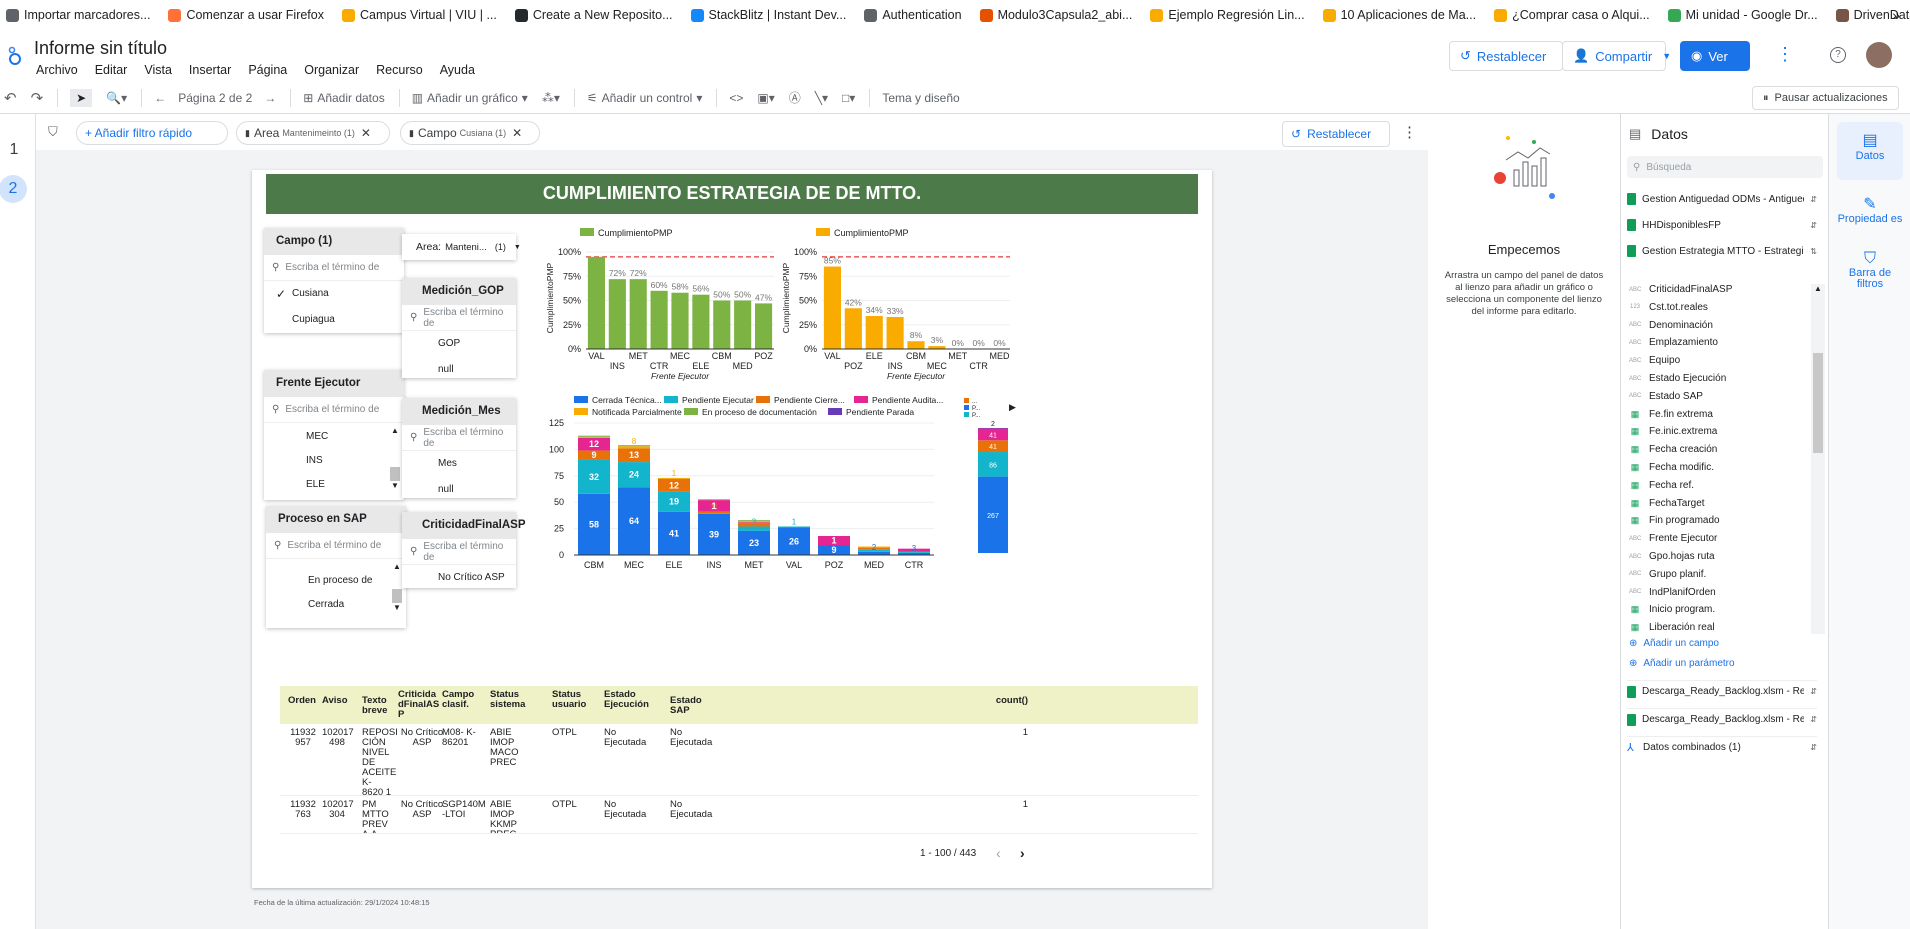  What do you see at coordinates (246, 15) in the screenshot?
I see `bookmark-item: Comenzar a usar Firefox` at bounding box center [246, 15].